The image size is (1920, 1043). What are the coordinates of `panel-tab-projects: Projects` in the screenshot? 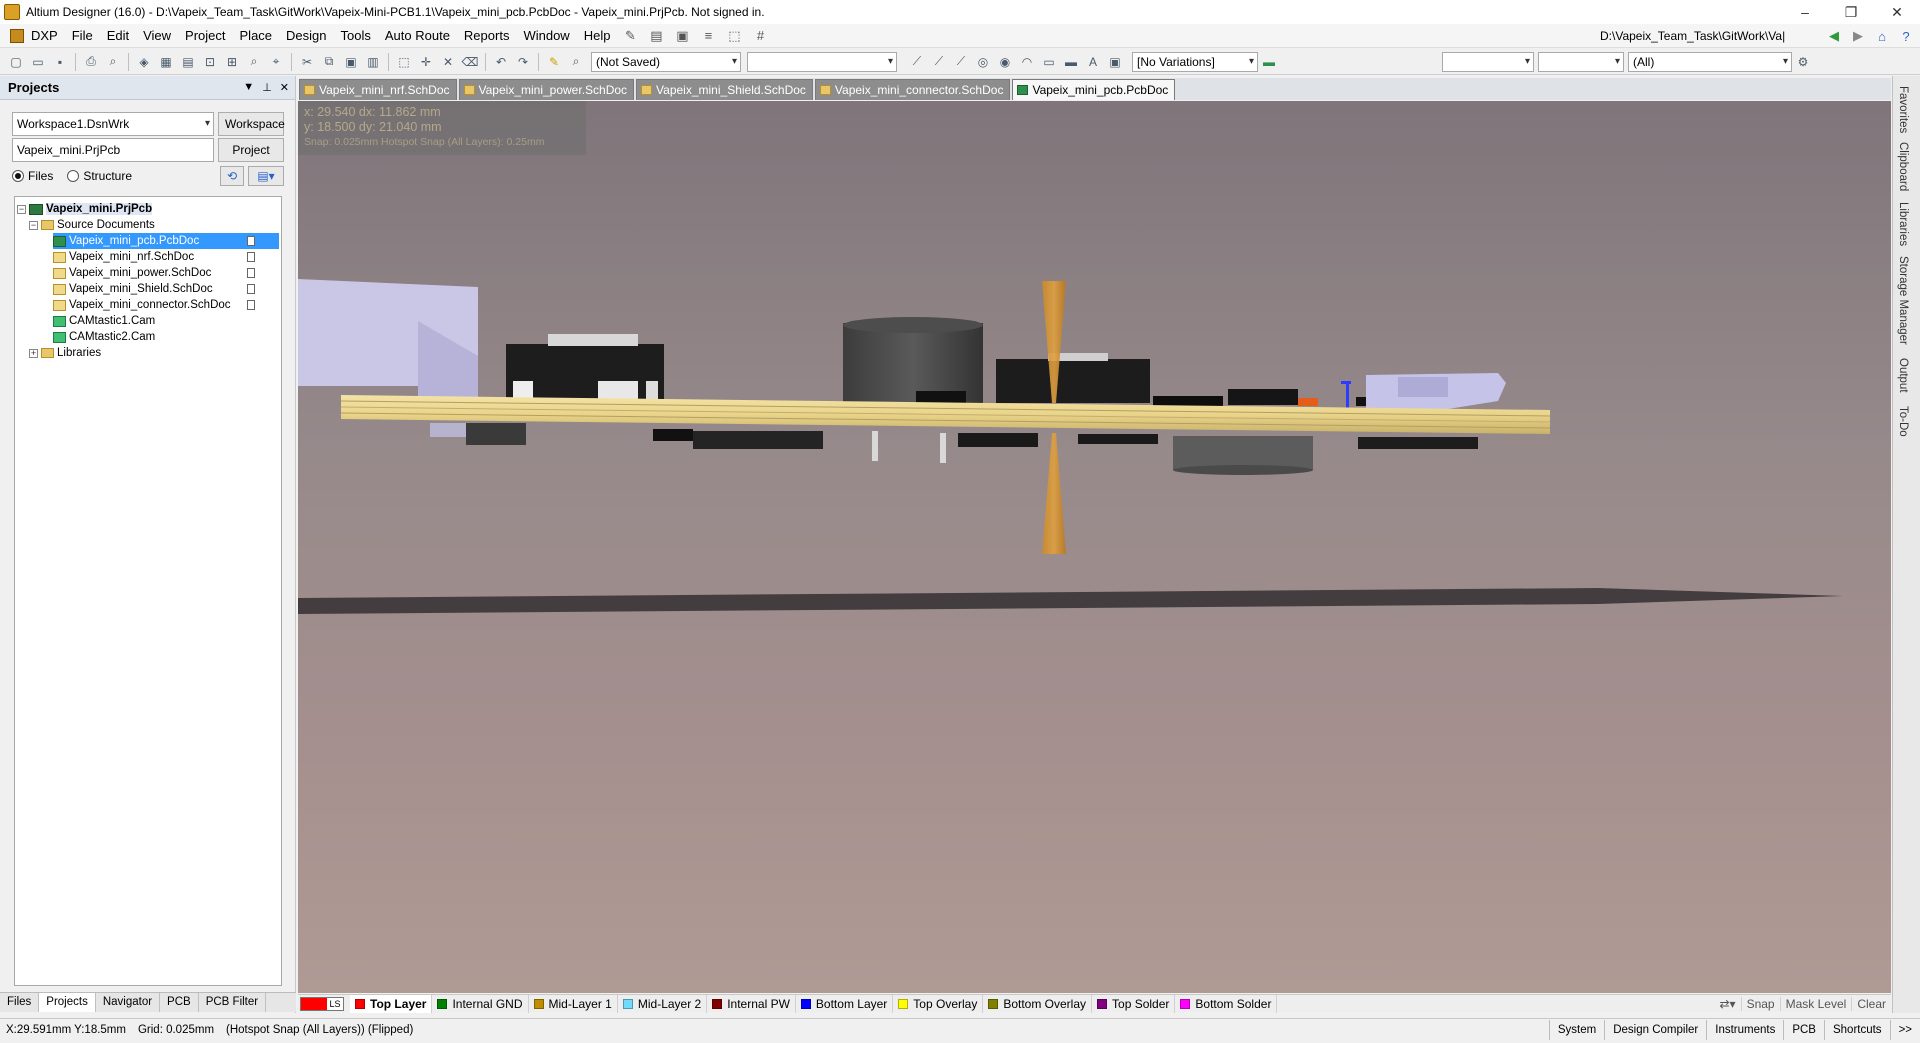 It's located at (67, 1002).